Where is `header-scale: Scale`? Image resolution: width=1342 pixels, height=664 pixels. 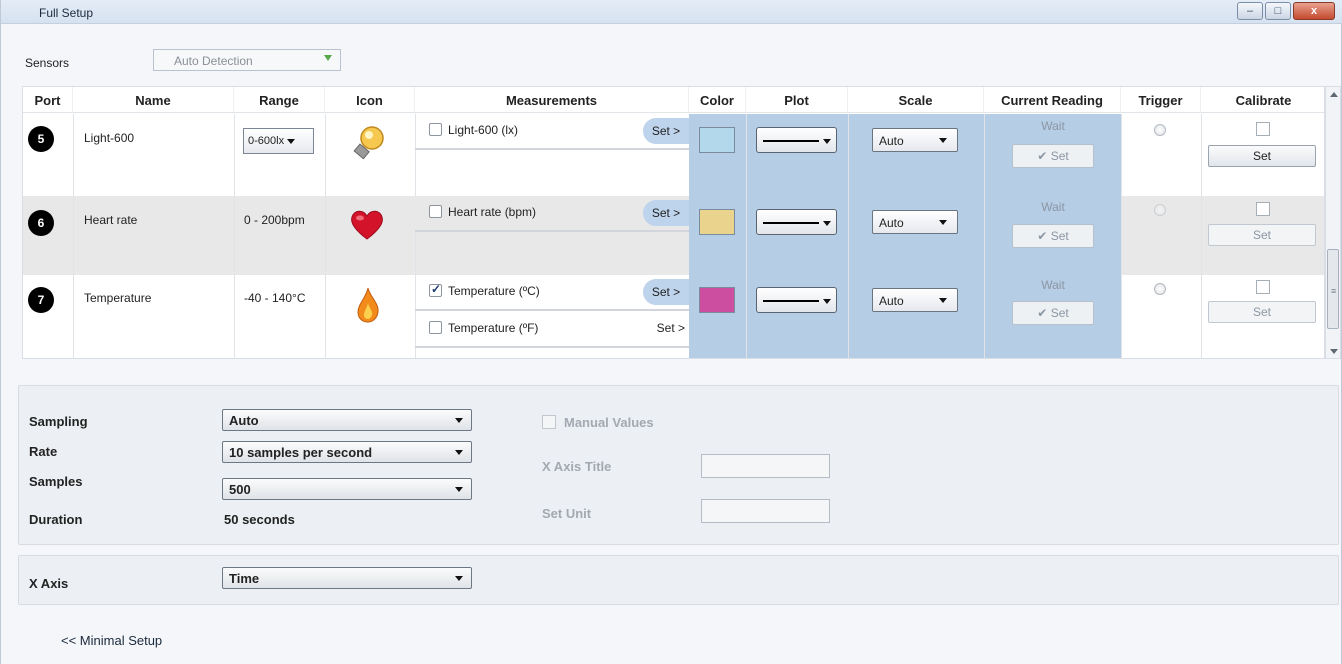
header-scale: Scale is located at coordinates (916, 99).